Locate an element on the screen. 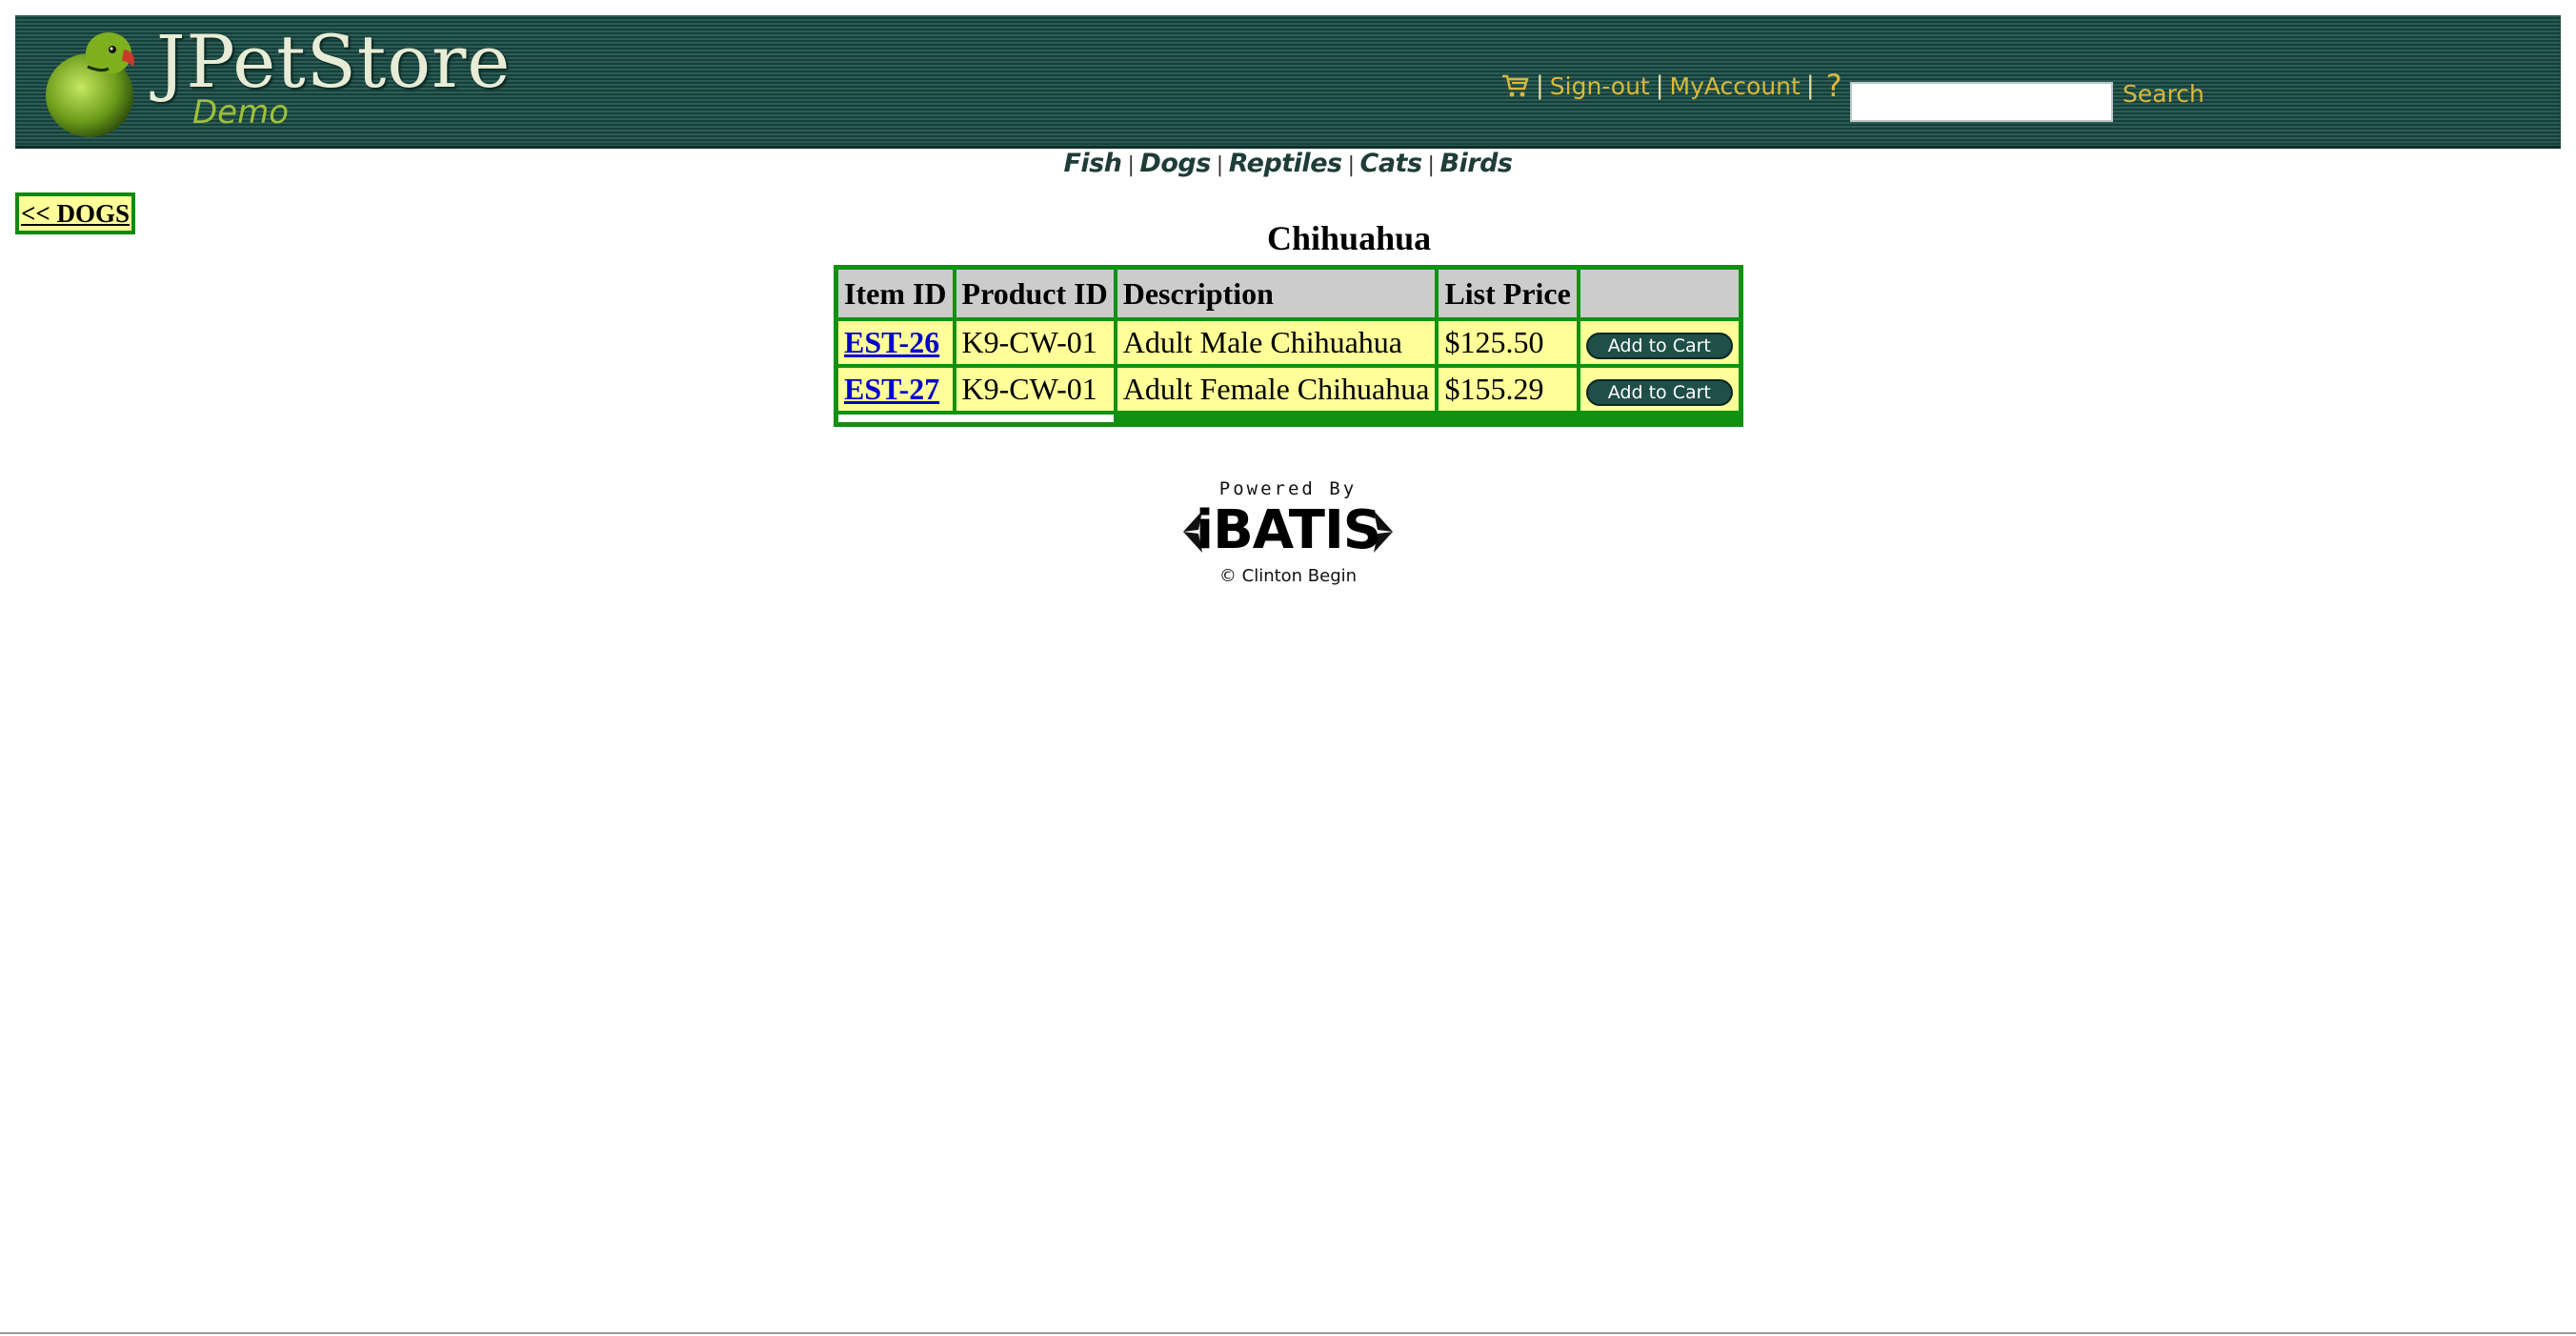  logo-title: JPetStore is located at coordinates (334, 61).